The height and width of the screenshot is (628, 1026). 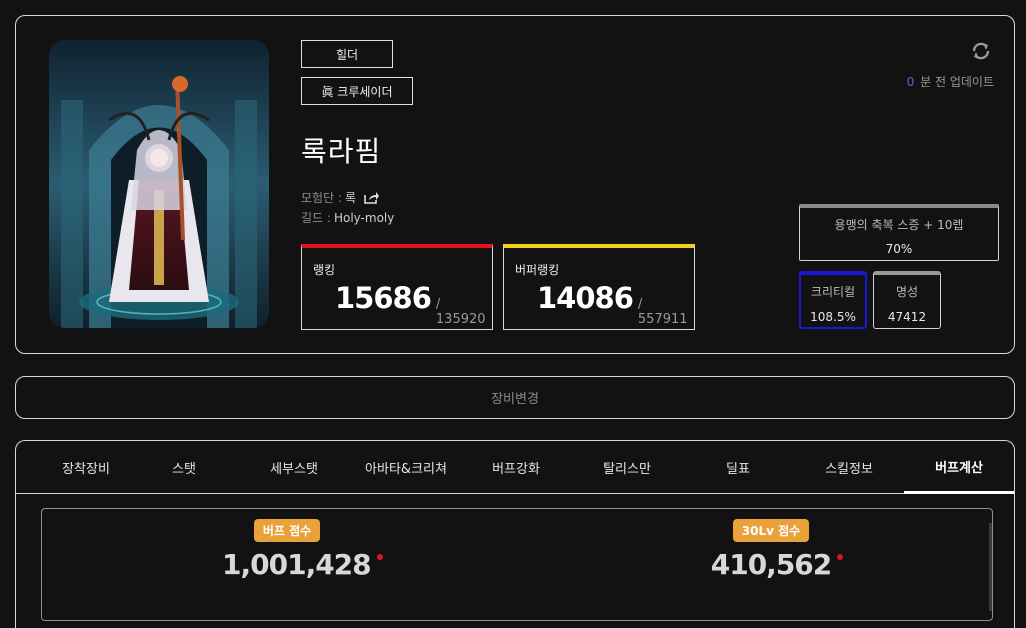 What do you see at coordinates (316, 218) in the screenshot?
I see `guild-label: 길드 :` at bounding box center [316, 218].